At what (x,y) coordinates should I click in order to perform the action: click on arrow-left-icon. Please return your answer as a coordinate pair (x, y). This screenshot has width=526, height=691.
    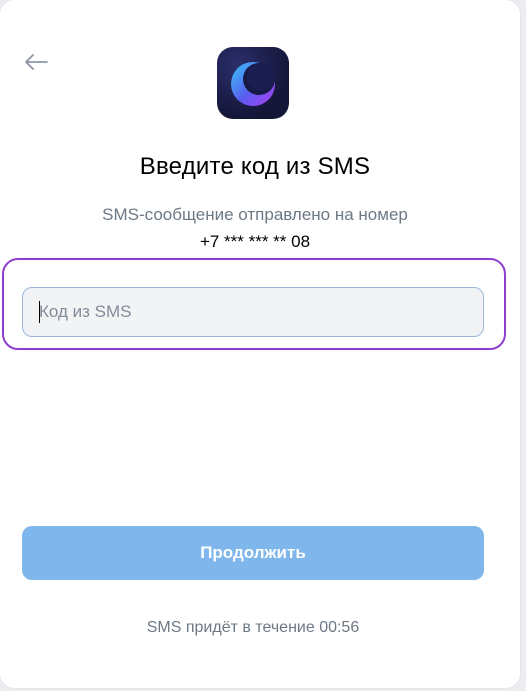
    Looking at the image, I should click on (36, 62).